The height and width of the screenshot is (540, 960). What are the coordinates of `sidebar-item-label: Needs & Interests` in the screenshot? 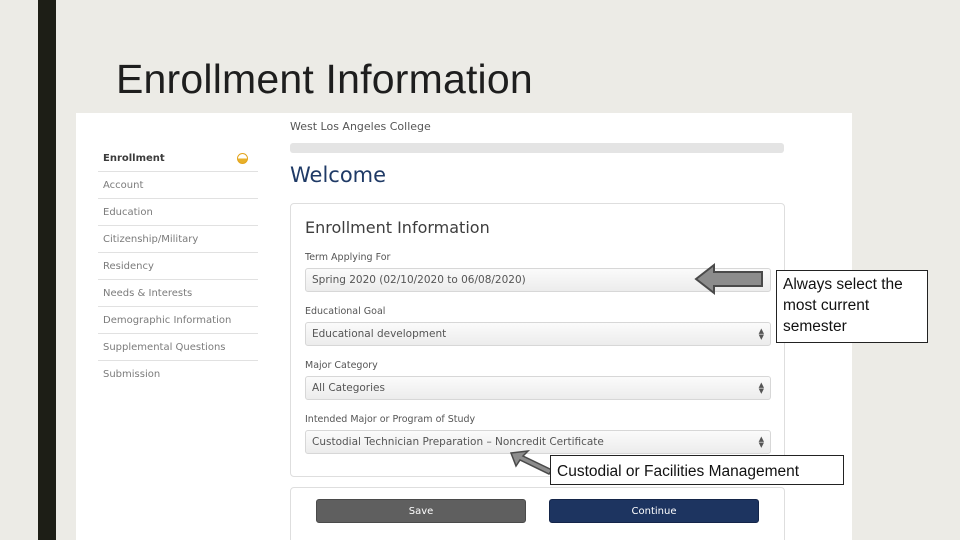 It's located at (148, 293).